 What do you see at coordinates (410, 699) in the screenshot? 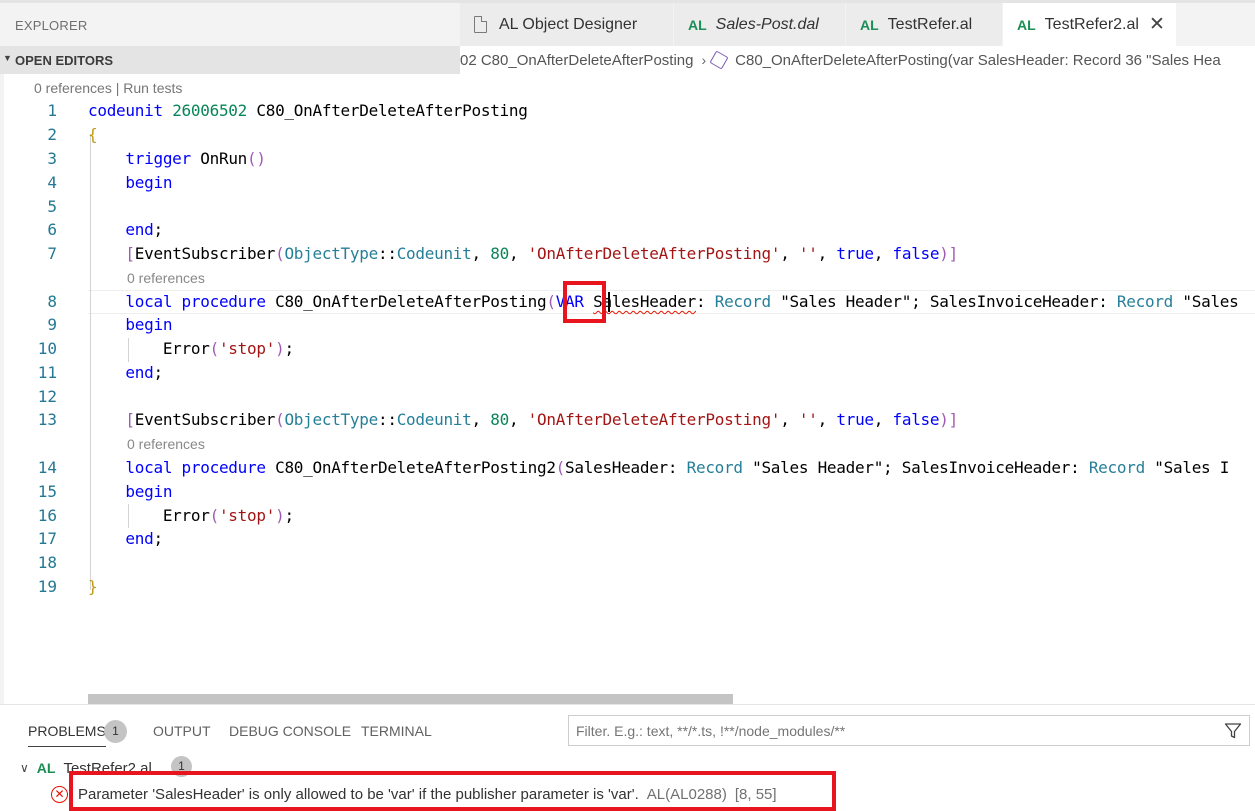
I see `horizontal-scrollbar` at bounding box center [410, 699].